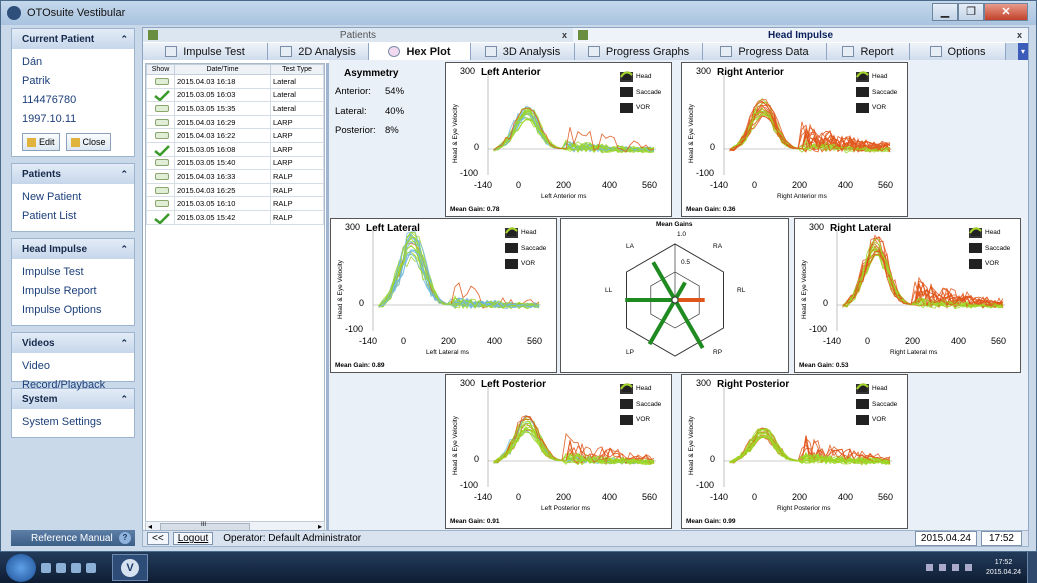 Image resolution: width=1037 pixels, height=583 pixels. Describe the element at coordinates (235, 217) in the screenshot. I see `table-row: 2015.03.05 15:42 RALP` at that location.